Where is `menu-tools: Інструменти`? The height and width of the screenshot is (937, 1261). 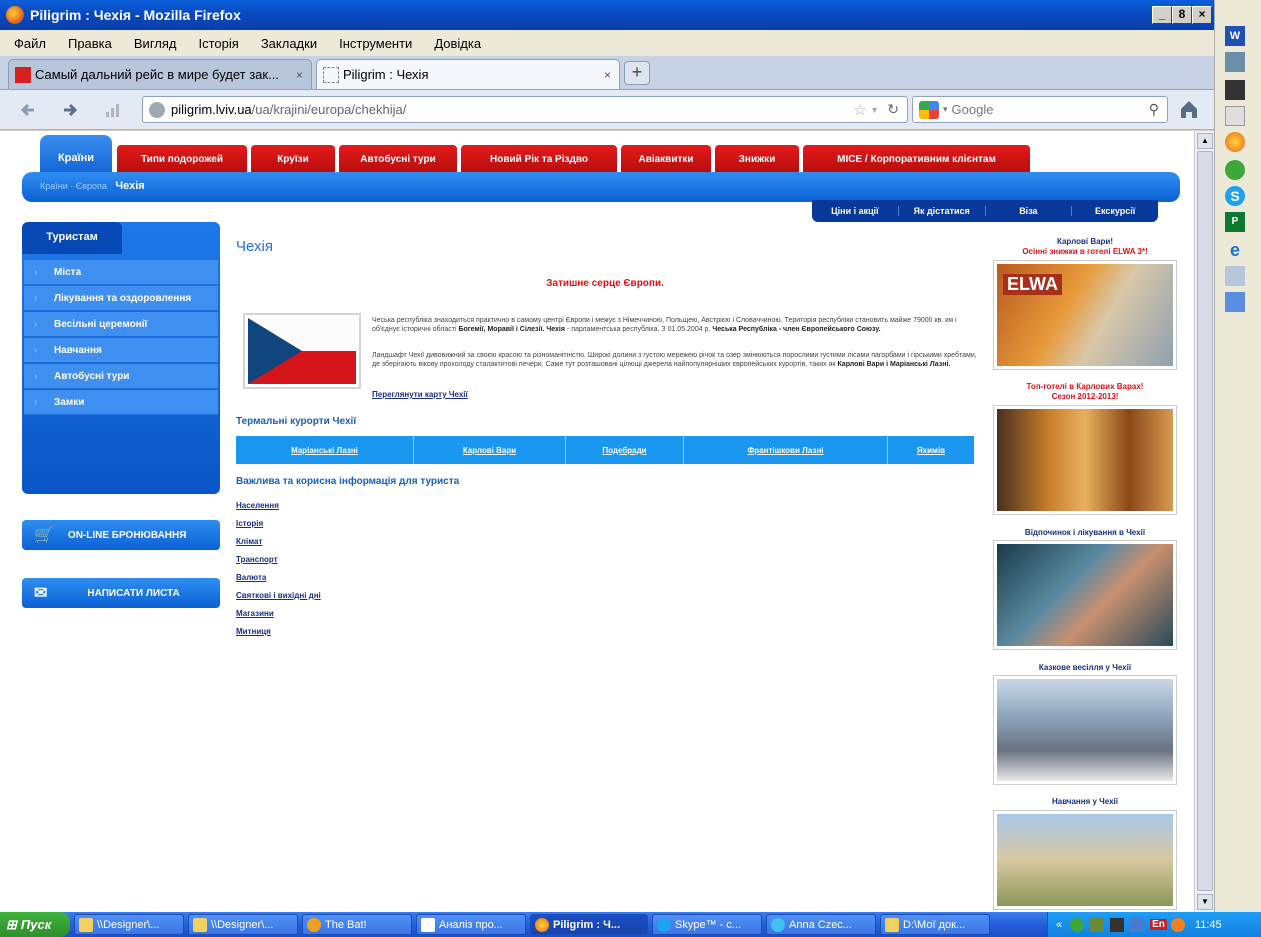
menu-tools: Інструменти is located at coordinates (375, 43).